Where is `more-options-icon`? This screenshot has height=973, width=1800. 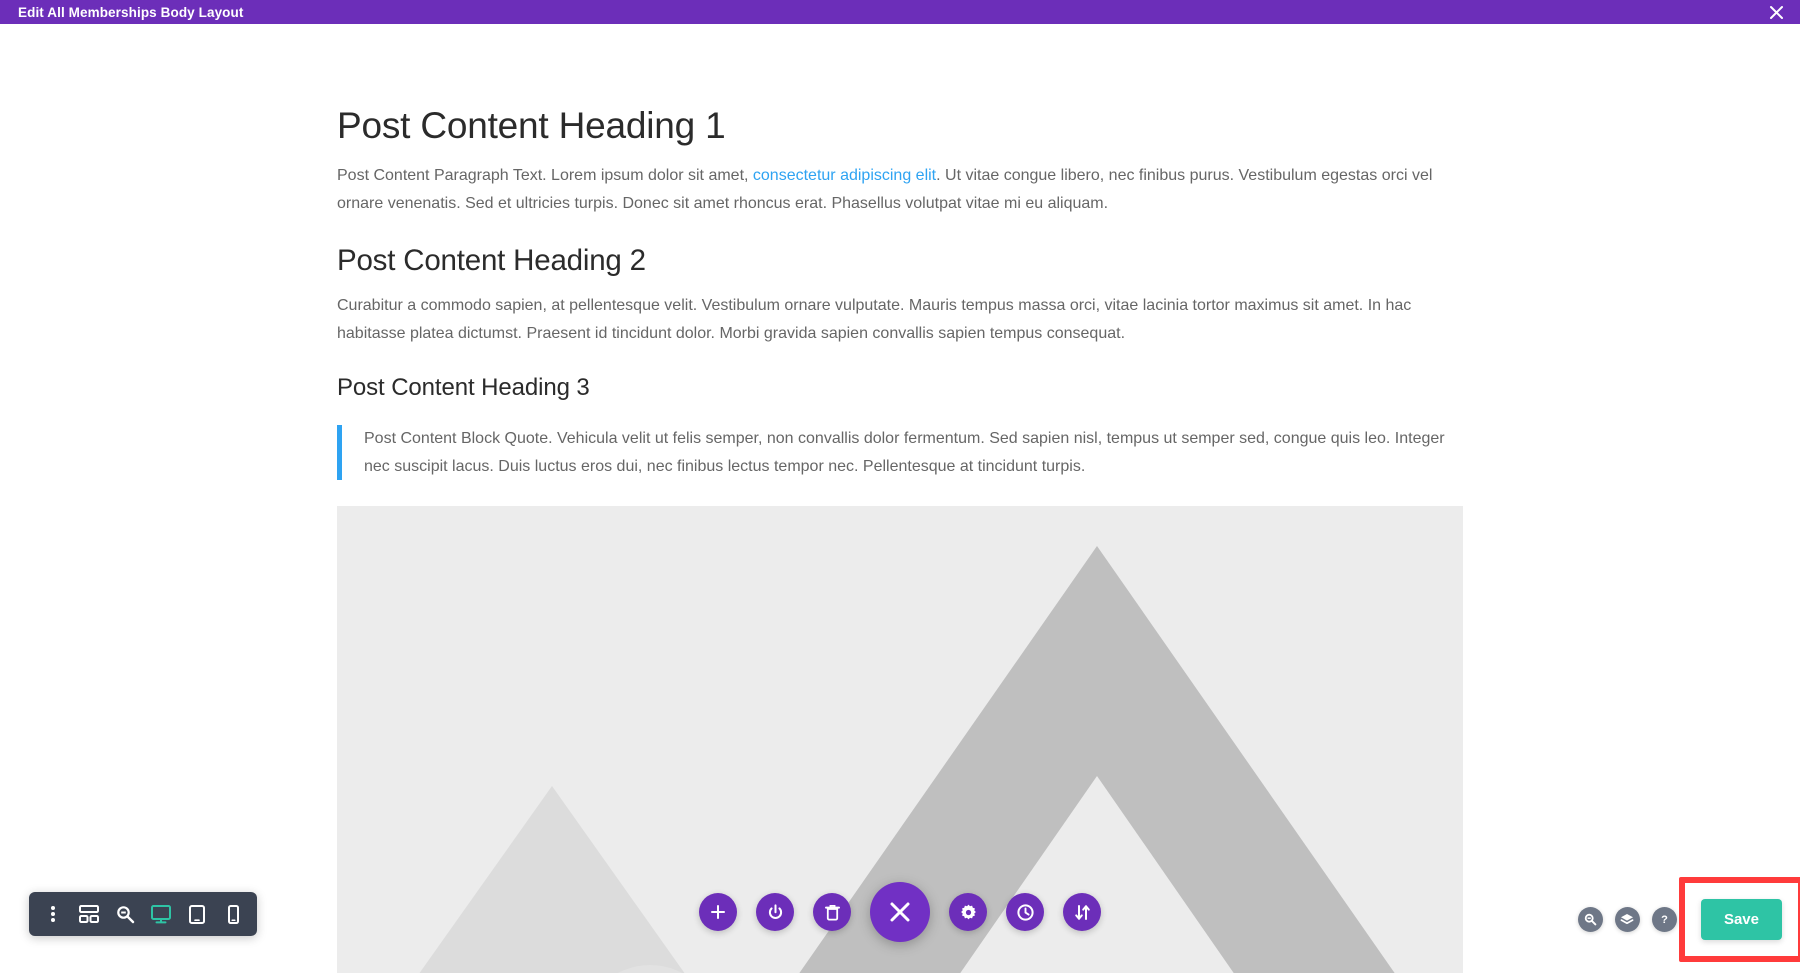 more-options-icon is located at coordinates (53, 914).